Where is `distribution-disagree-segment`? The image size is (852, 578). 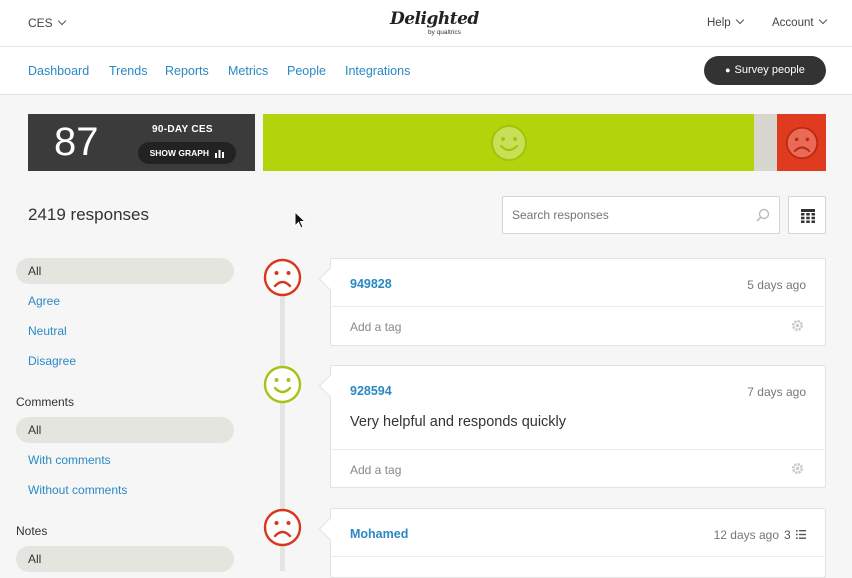
distribution-disagree-segment is located at coordinates (801, 142).